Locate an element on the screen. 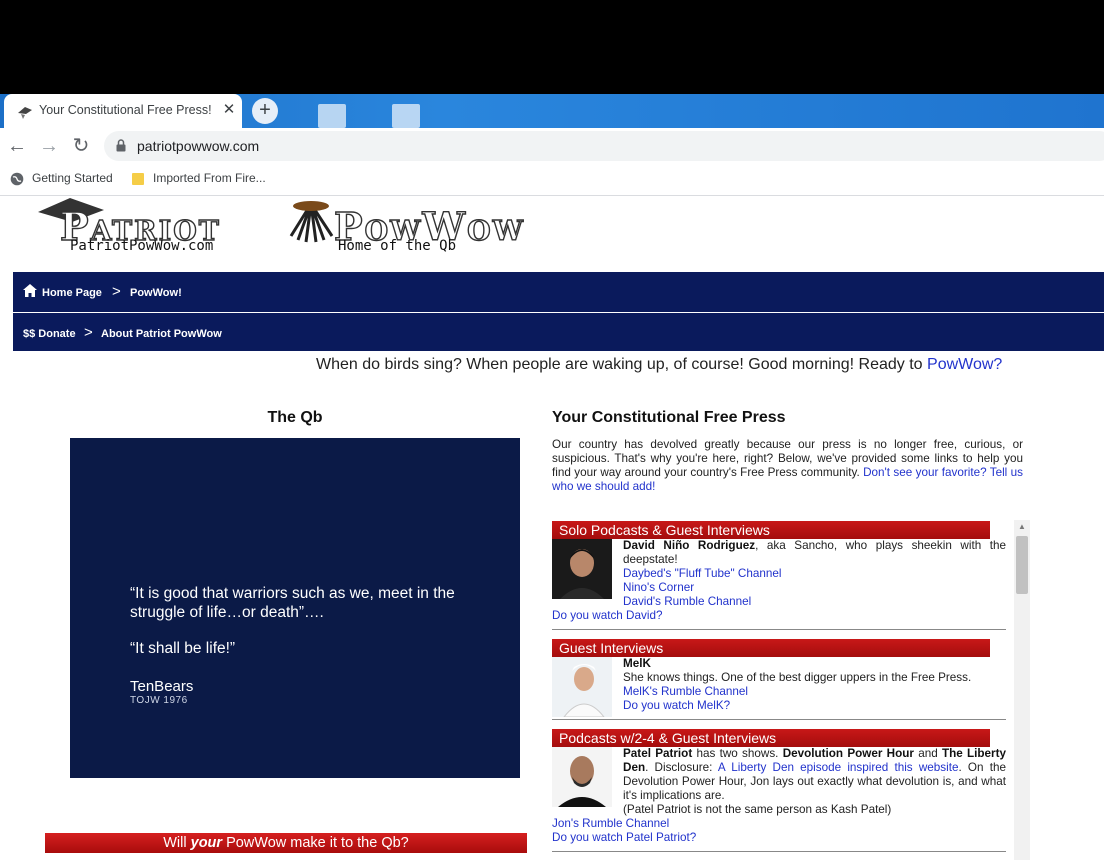 The image size is (1104, 860). banner-emphasis: your is located at coordinates (206, 843).